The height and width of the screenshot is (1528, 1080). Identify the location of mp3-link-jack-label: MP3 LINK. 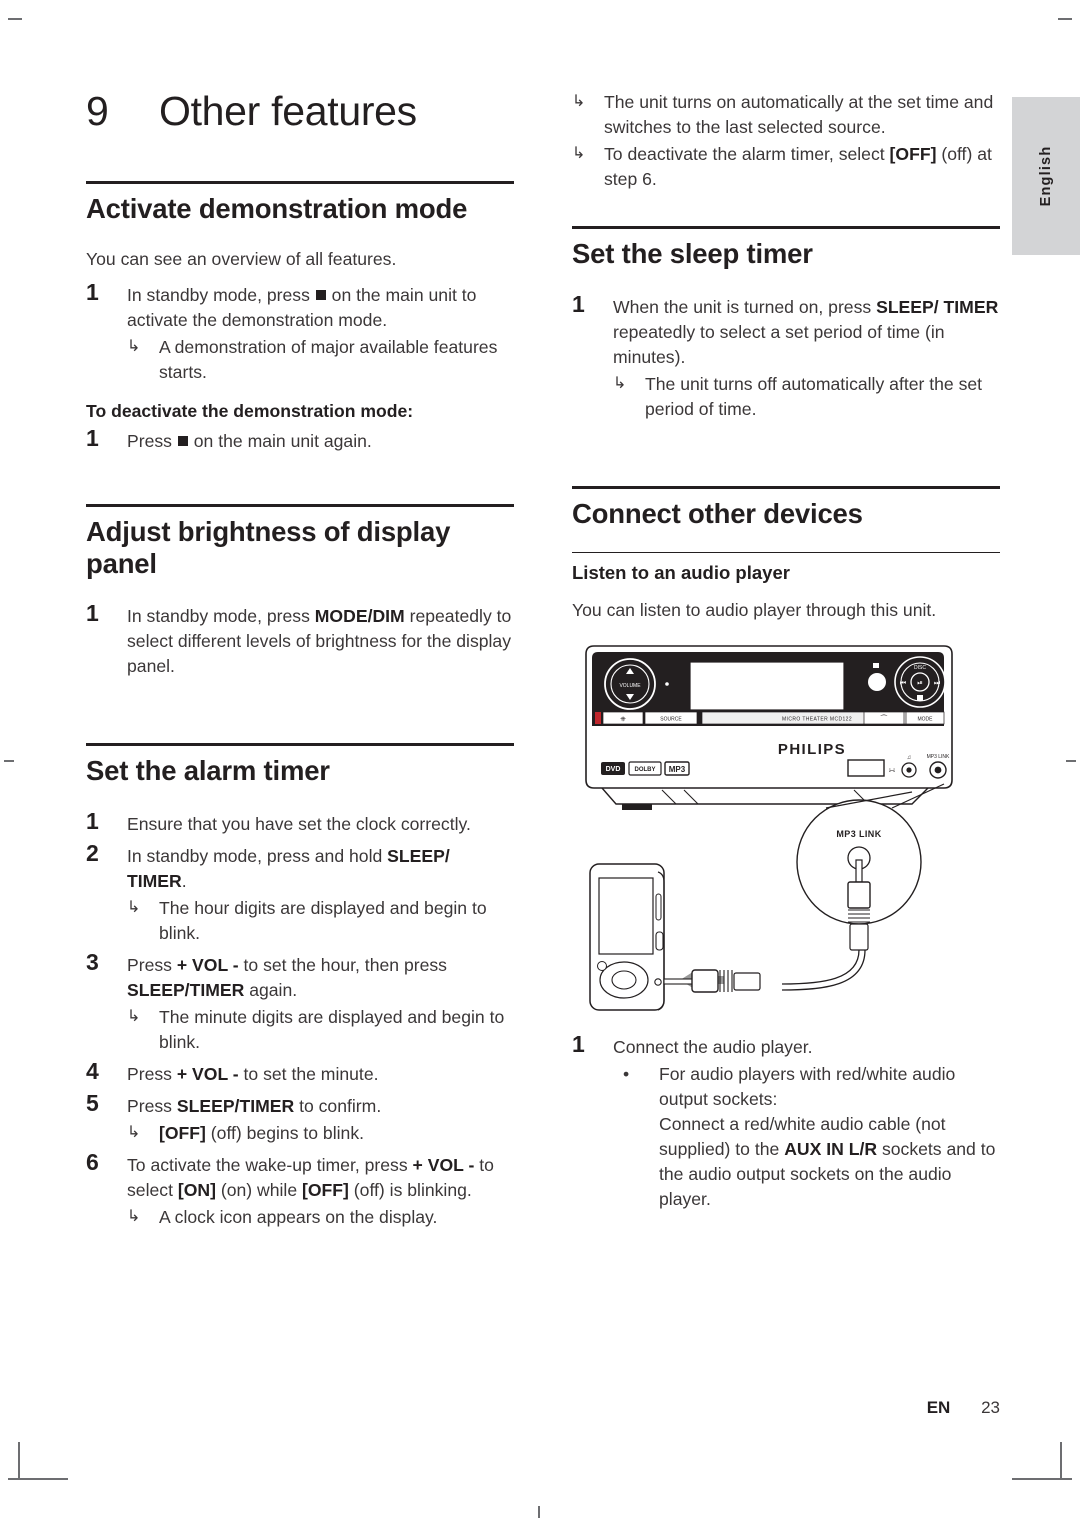
(938, 757).